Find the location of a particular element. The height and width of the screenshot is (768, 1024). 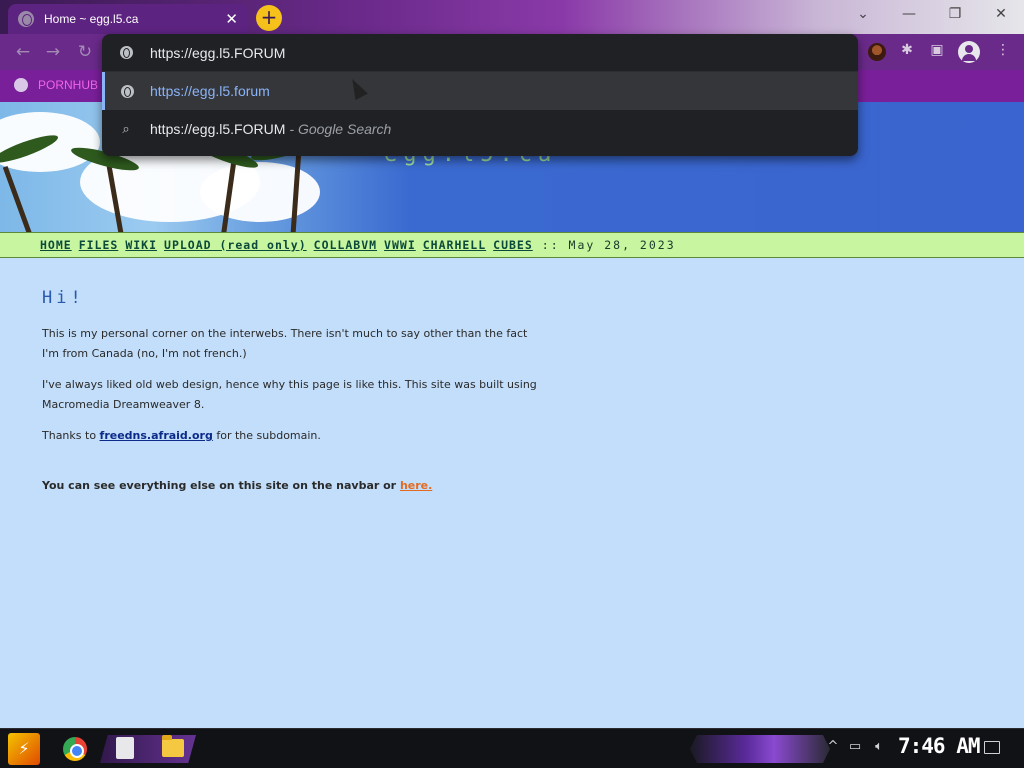

nav-link-files: FILES is located at coordinates (99, 245).